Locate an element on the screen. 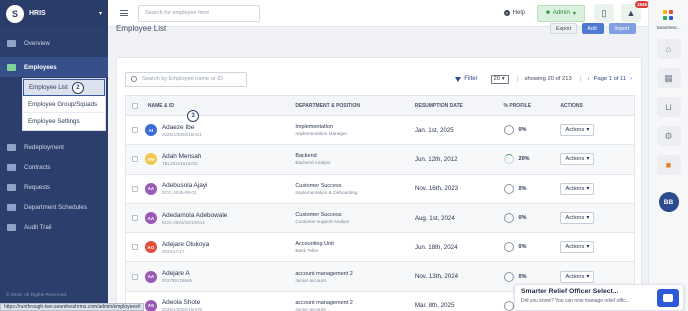 The width and height of the screenshot is (688, 311). submenu-item-label: Employee List is located at coordinates (48, 87).